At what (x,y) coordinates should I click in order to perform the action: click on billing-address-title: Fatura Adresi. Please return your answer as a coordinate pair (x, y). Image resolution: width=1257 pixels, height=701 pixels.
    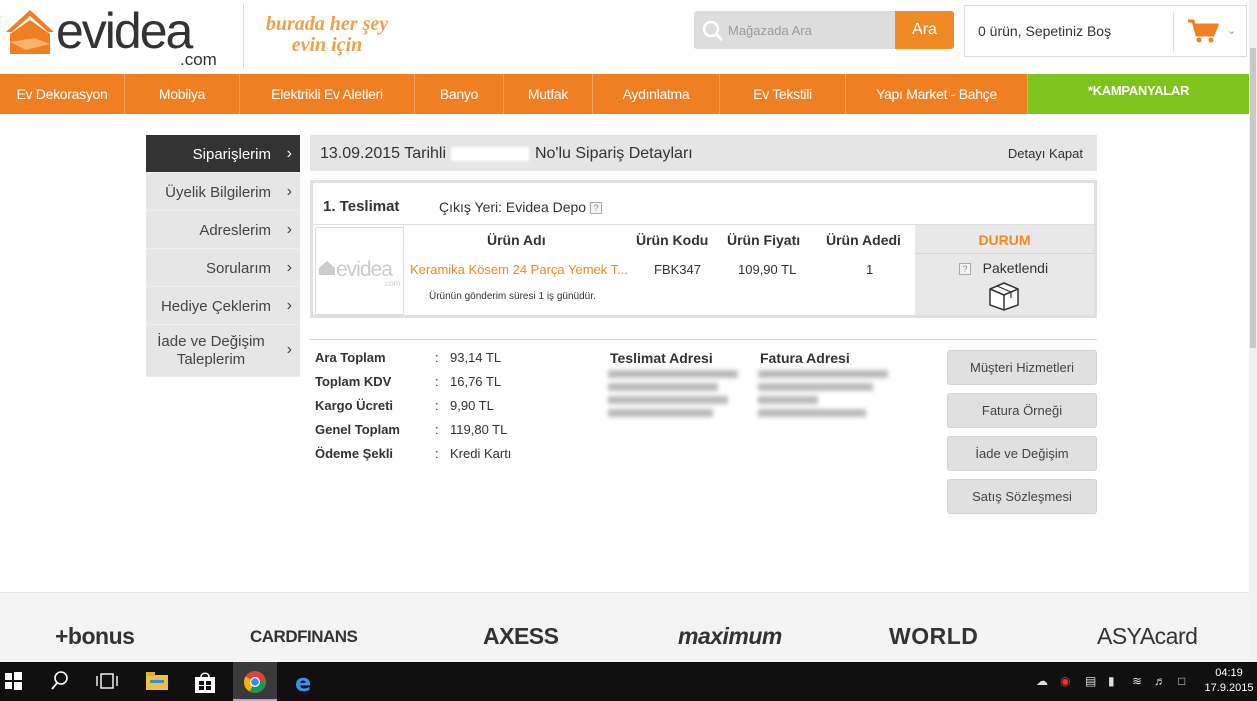
    Looking at the image, I should click on (805, 358).